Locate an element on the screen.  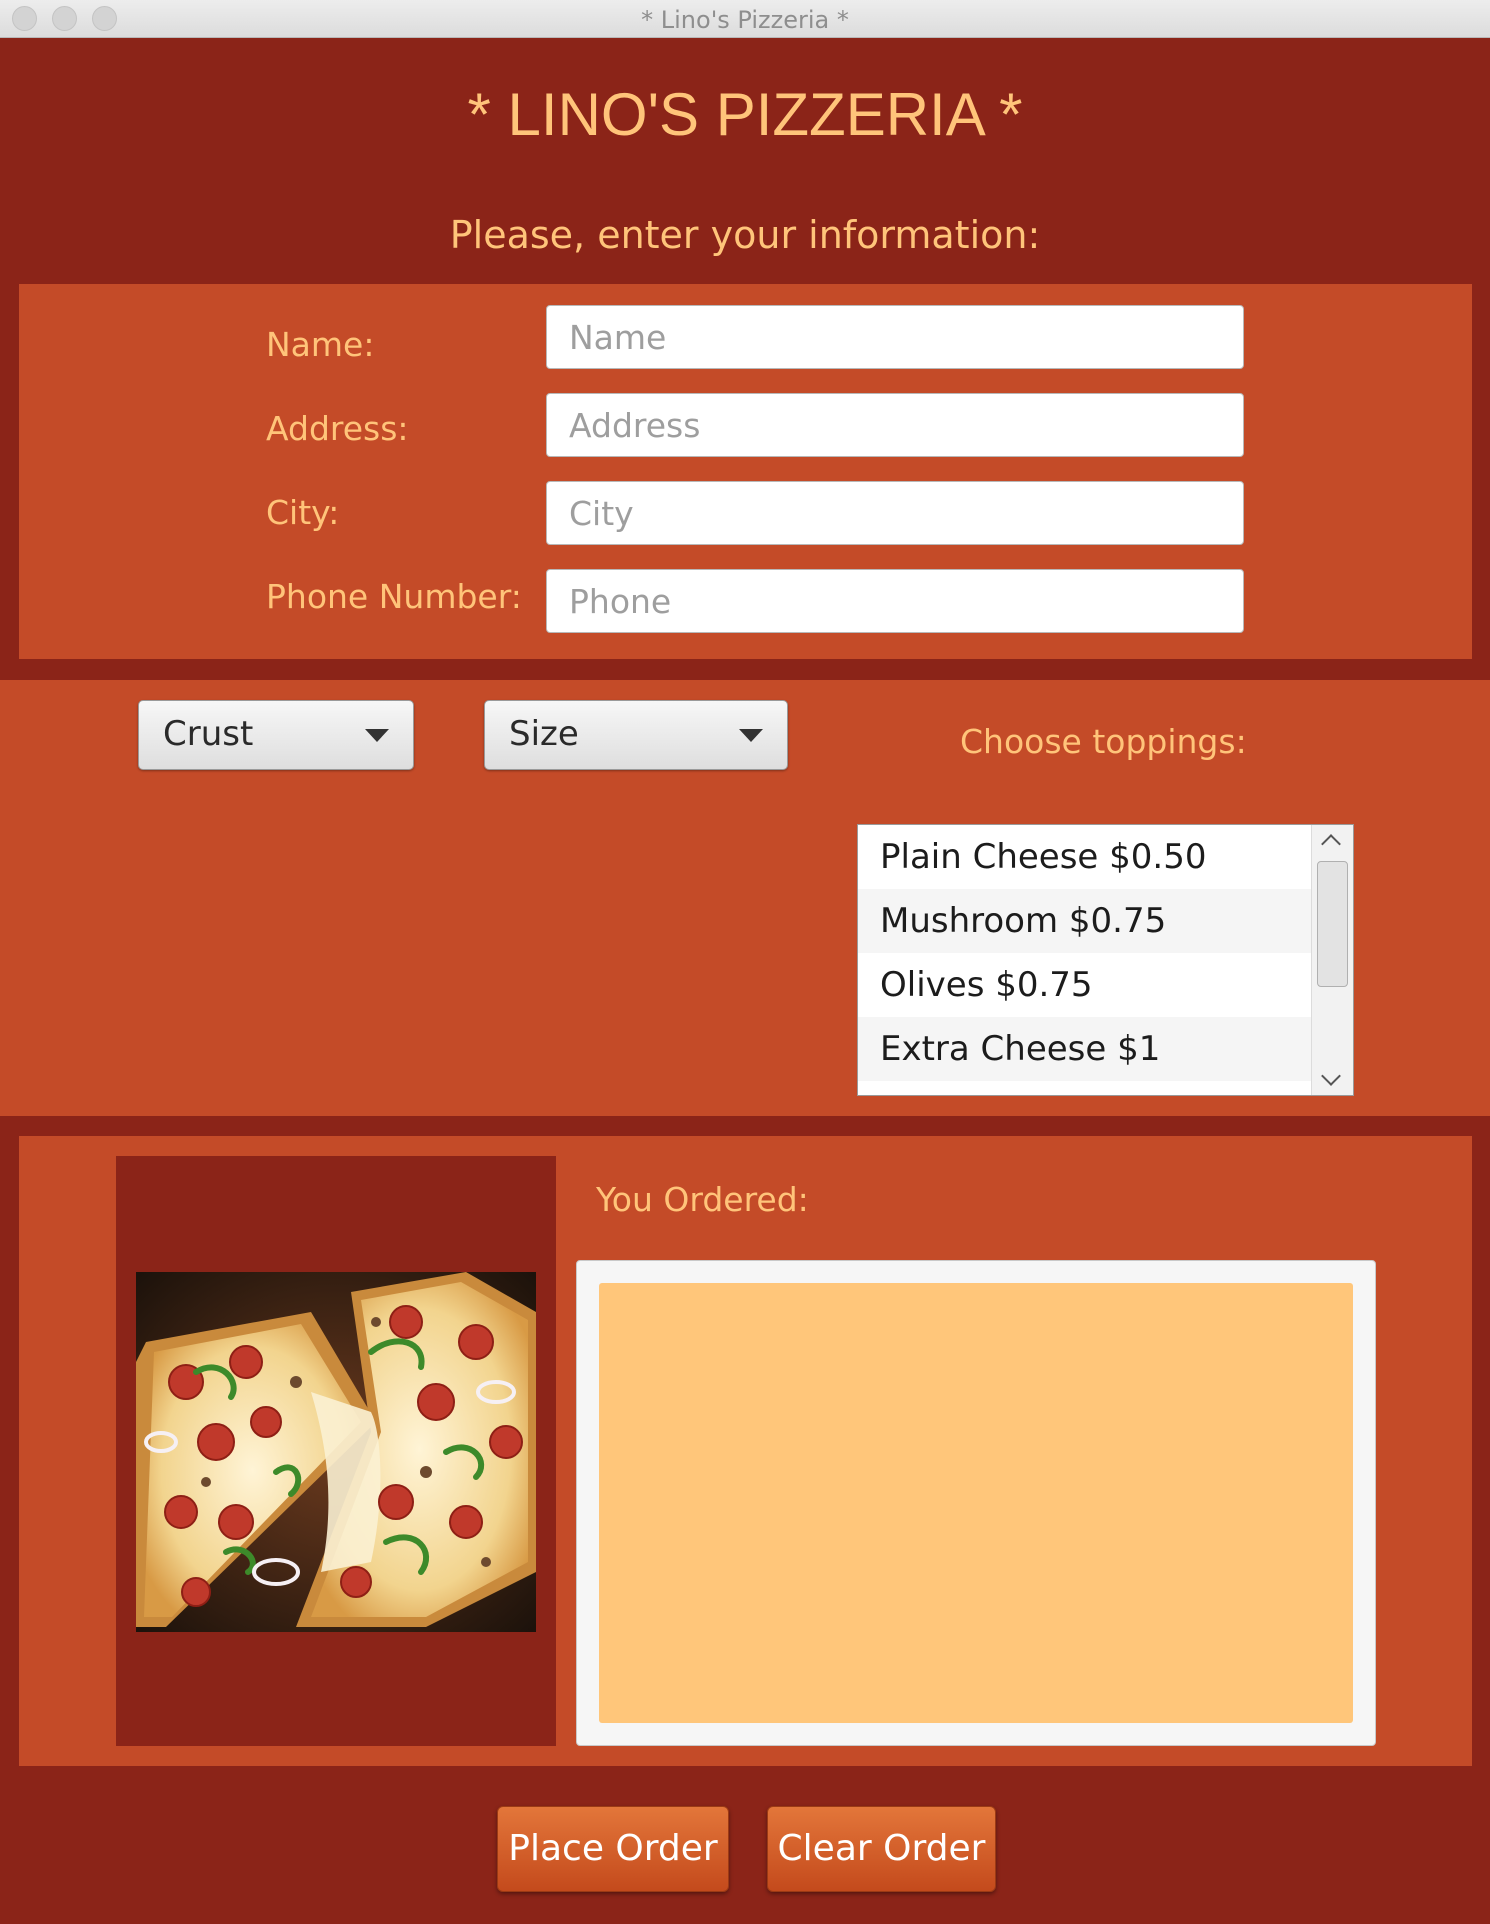
window-titlebar: * Lino's Pizzeria * is located at coordinates (745, 19).